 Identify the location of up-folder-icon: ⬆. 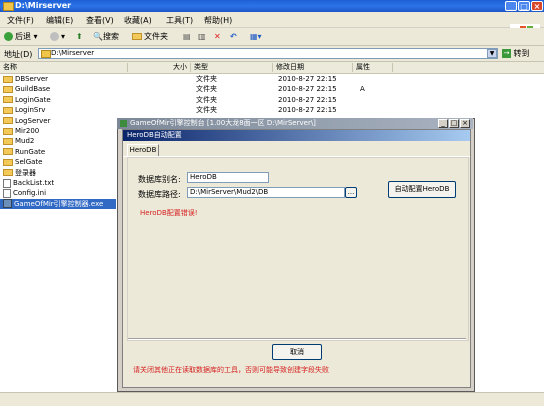
(79, 36).